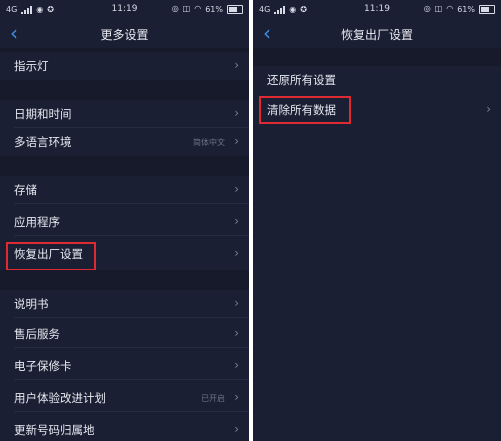  I want to click on page-title: 恢复出厂设置, so click(376, 35).